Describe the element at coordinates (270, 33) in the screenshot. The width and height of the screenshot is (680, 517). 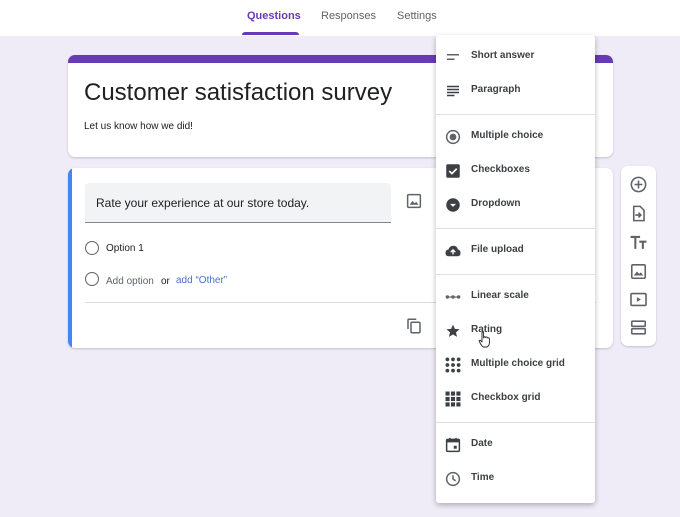
I see `active-tab-indicator` at that location.